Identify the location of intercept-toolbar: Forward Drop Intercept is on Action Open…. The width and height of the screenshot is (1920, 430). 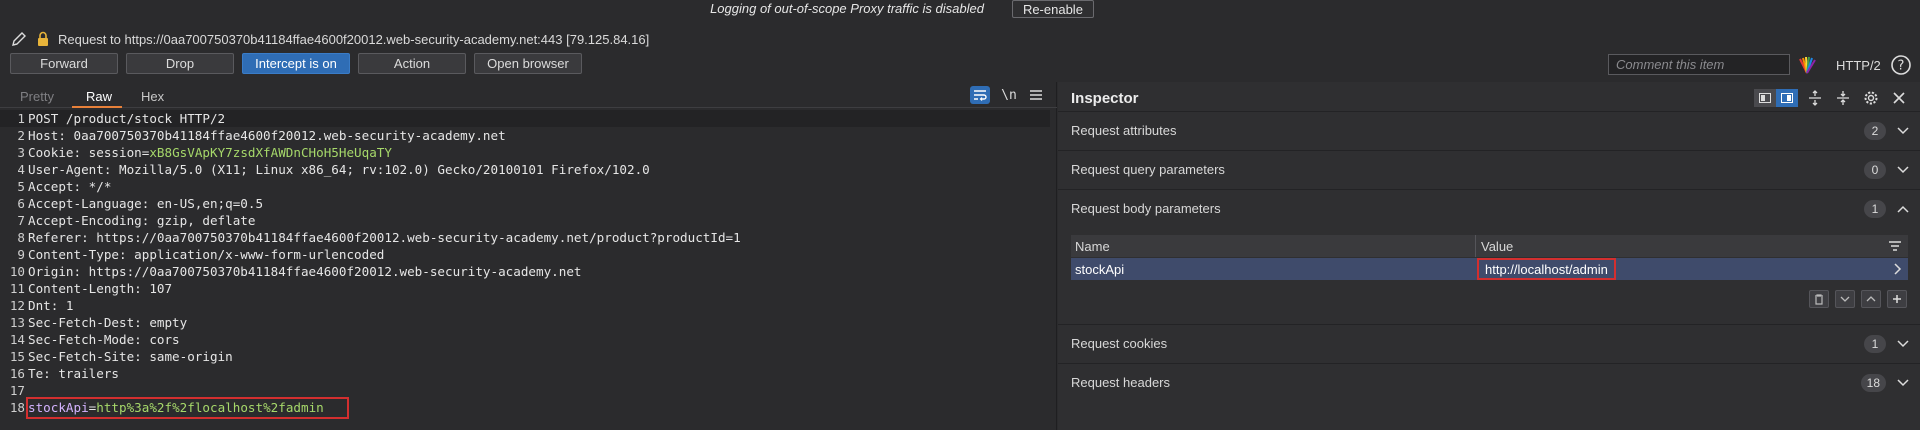
(296, 64).